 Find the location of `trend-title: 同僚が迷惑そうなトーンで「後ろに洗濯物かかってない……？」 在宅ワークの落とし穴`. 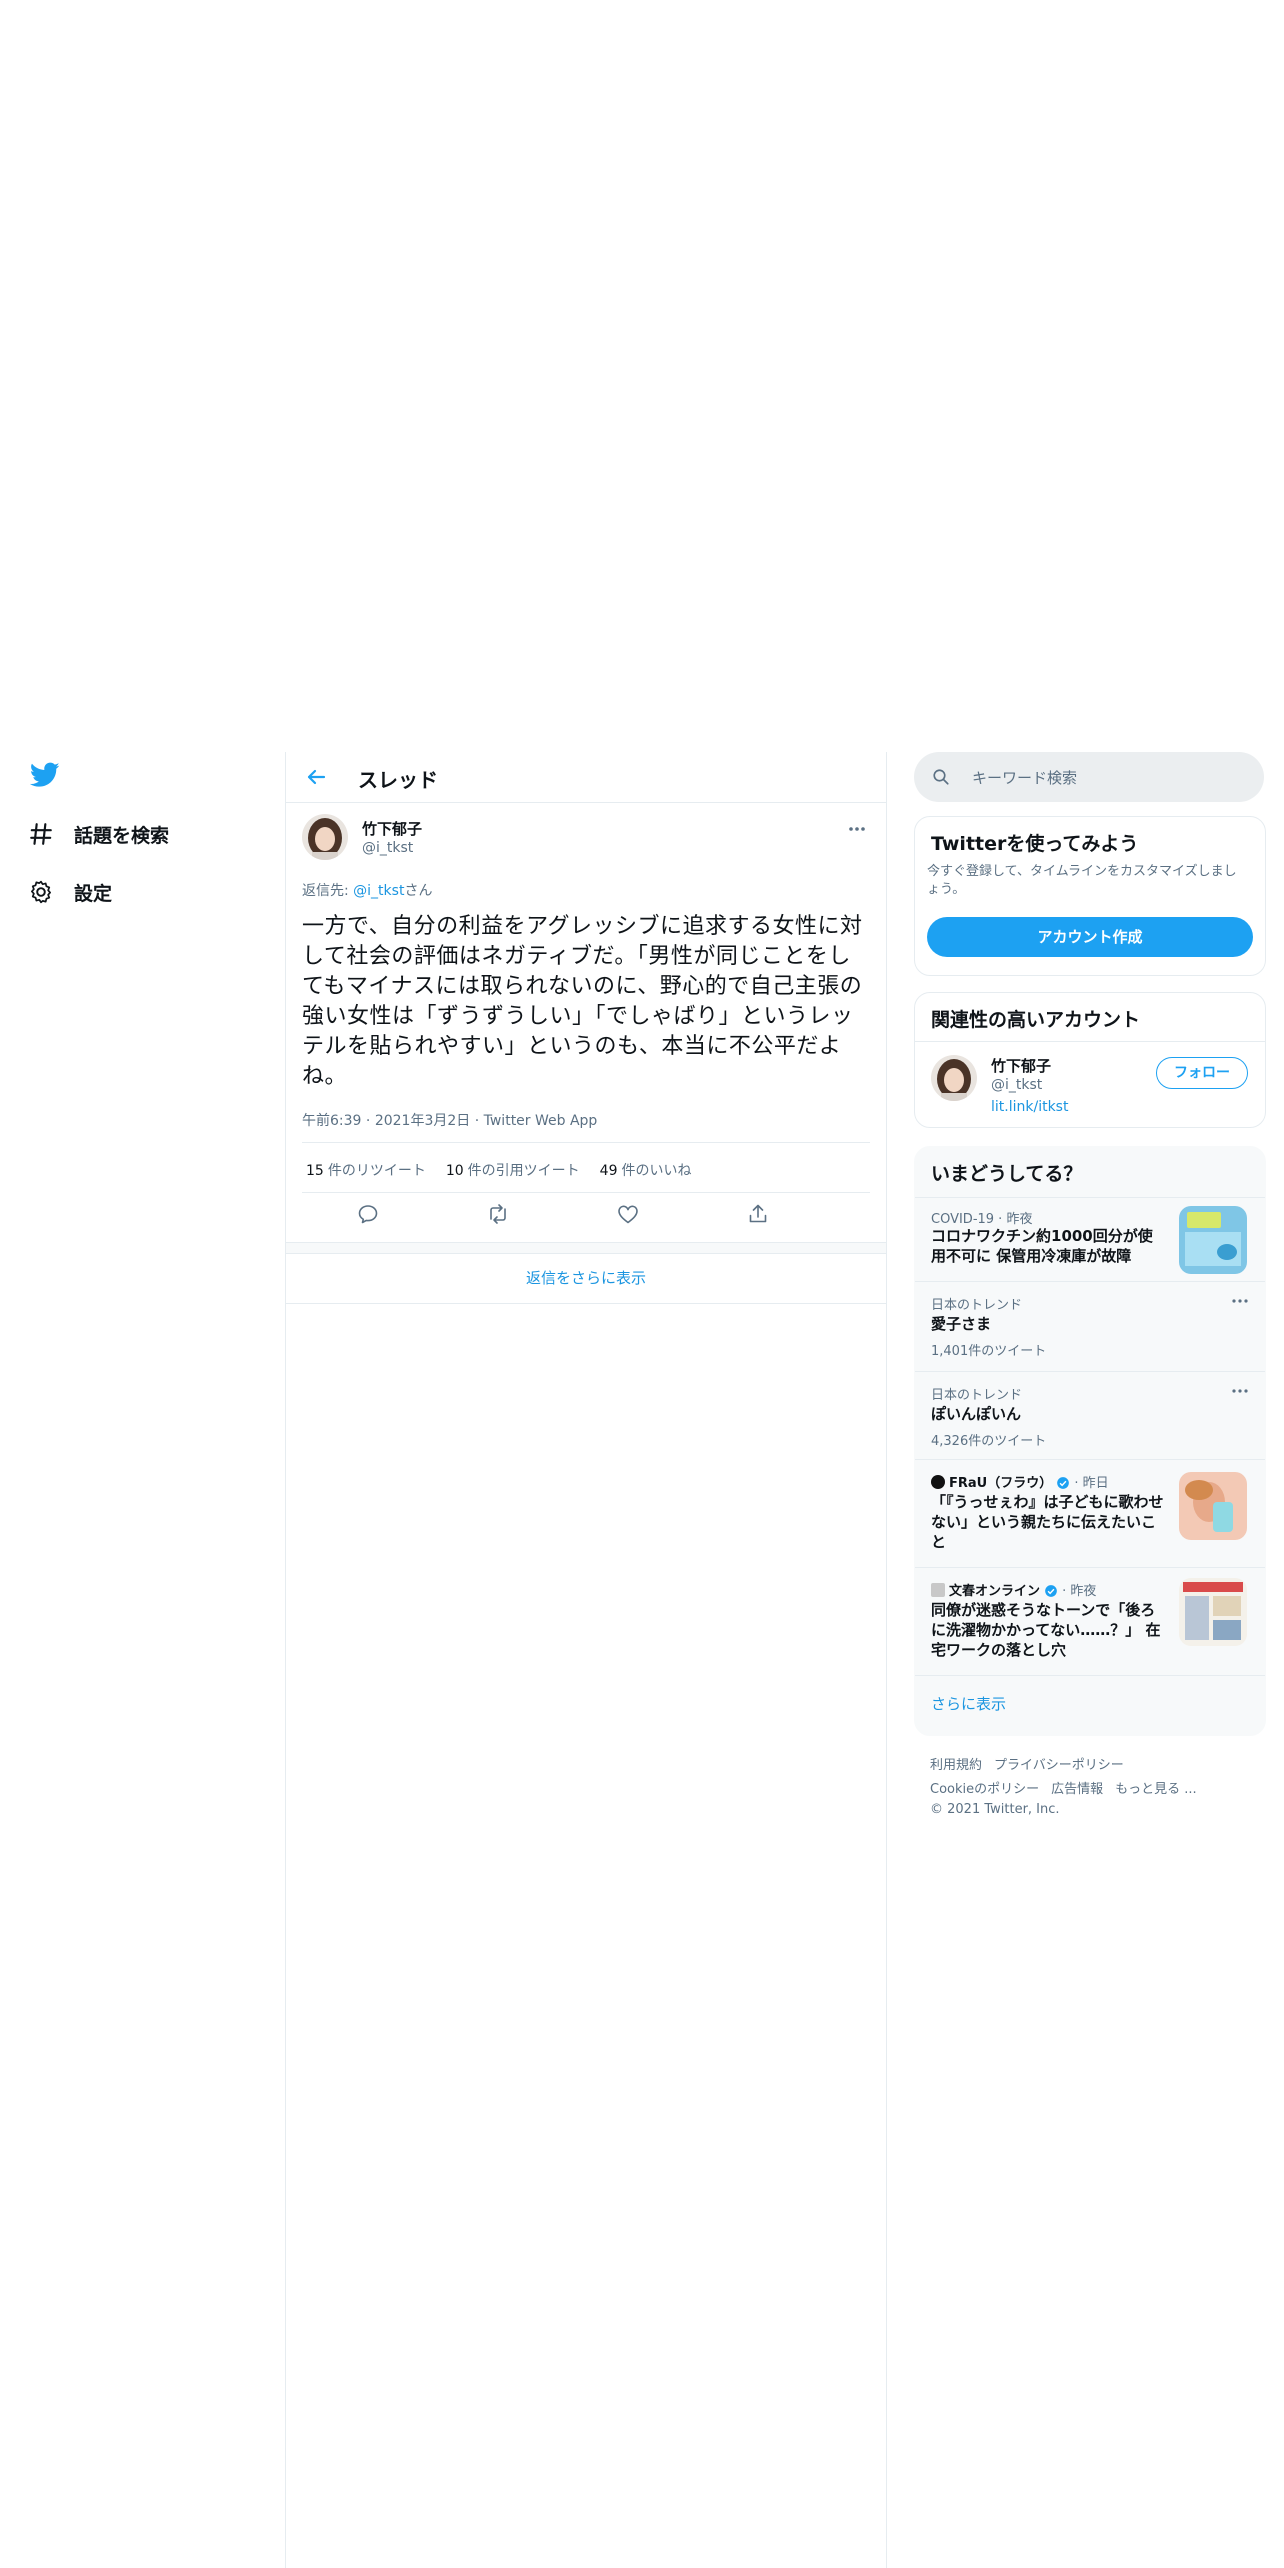

trend-title: 同僚が迷惑そうなトーンで「後ろに洗濯物かかってない……？」 在宅ワークの落とし穴 is located at coordinates (1046, 1630).